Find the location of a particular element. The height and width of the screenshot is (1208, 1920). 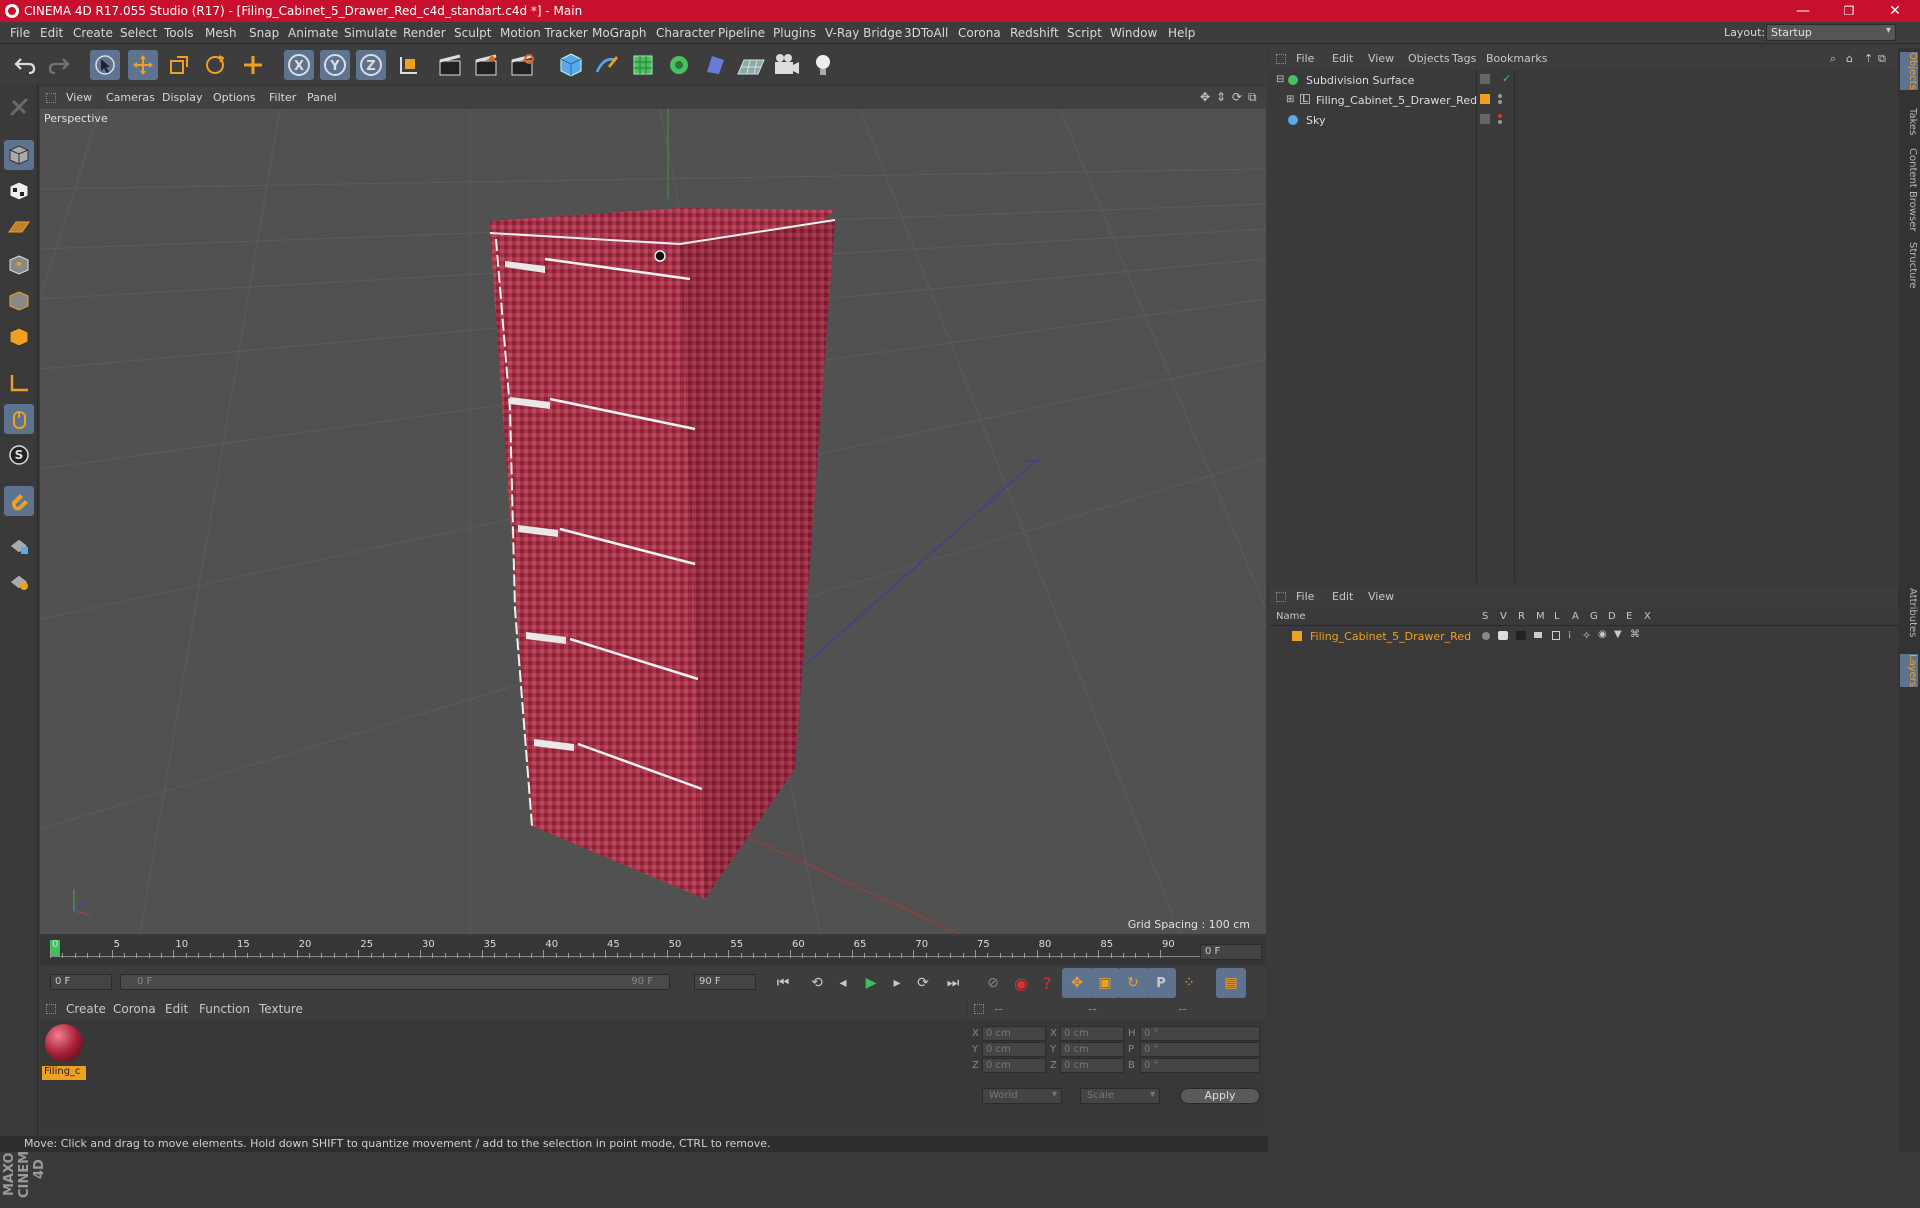

object-row-subdivision: ⊟ Subdivision Surface ✓ is located at coordinates (1584, 81).